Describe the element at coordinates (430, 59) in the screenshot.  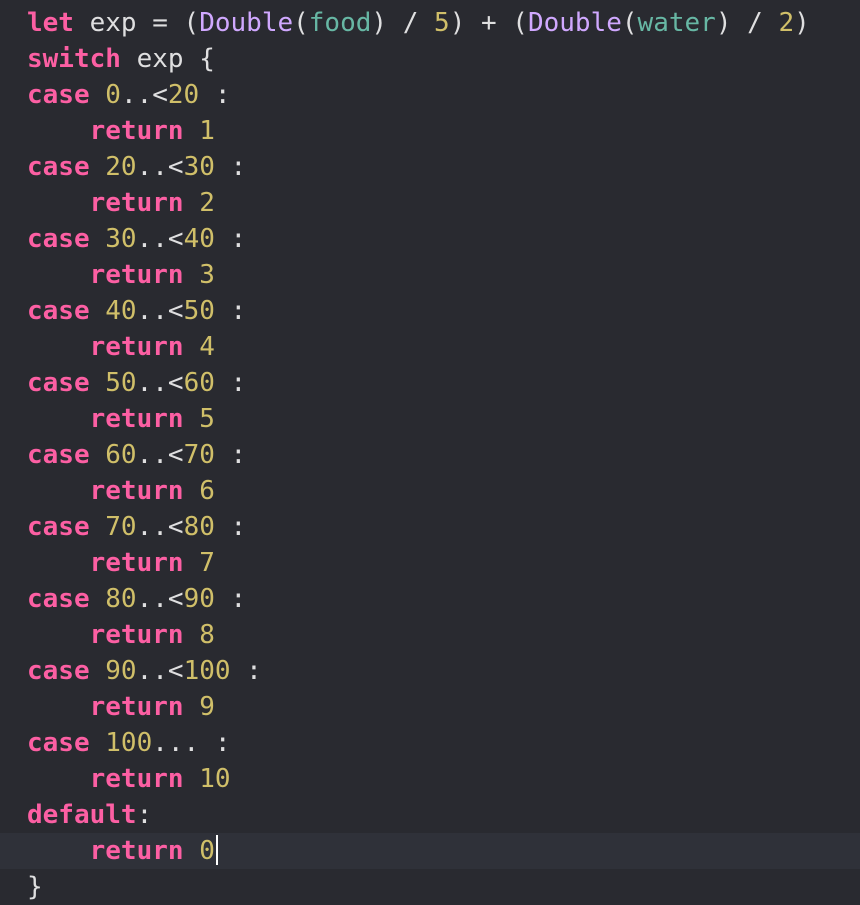
I see `code-line: switch exp {` at that location.